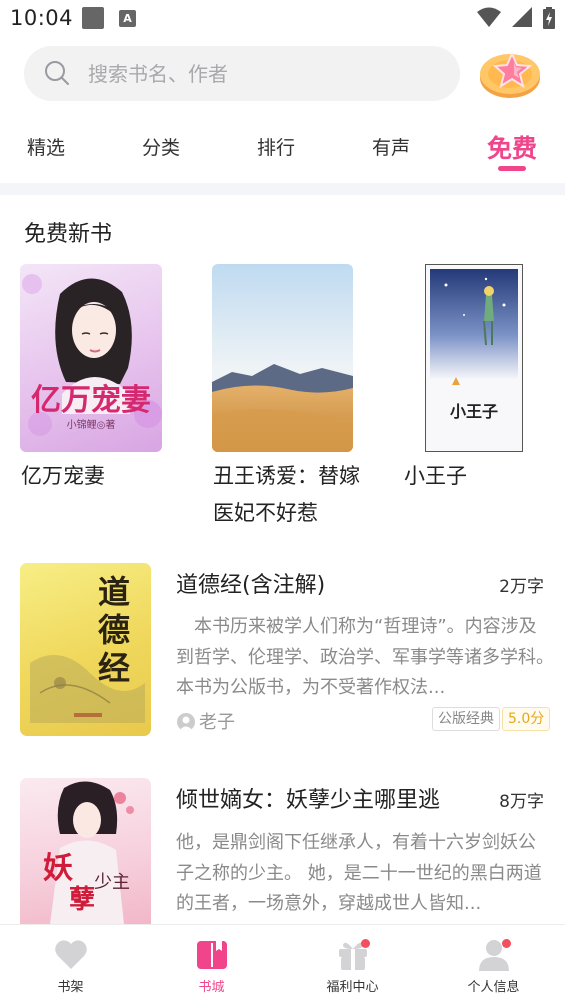 Image resolution: width=565 pixels, height=1004 pixels. What do you see at coordinates (276, 146) in the screenshot?
I see `tab-ranking: 排行` at bounding box center [276, 146].